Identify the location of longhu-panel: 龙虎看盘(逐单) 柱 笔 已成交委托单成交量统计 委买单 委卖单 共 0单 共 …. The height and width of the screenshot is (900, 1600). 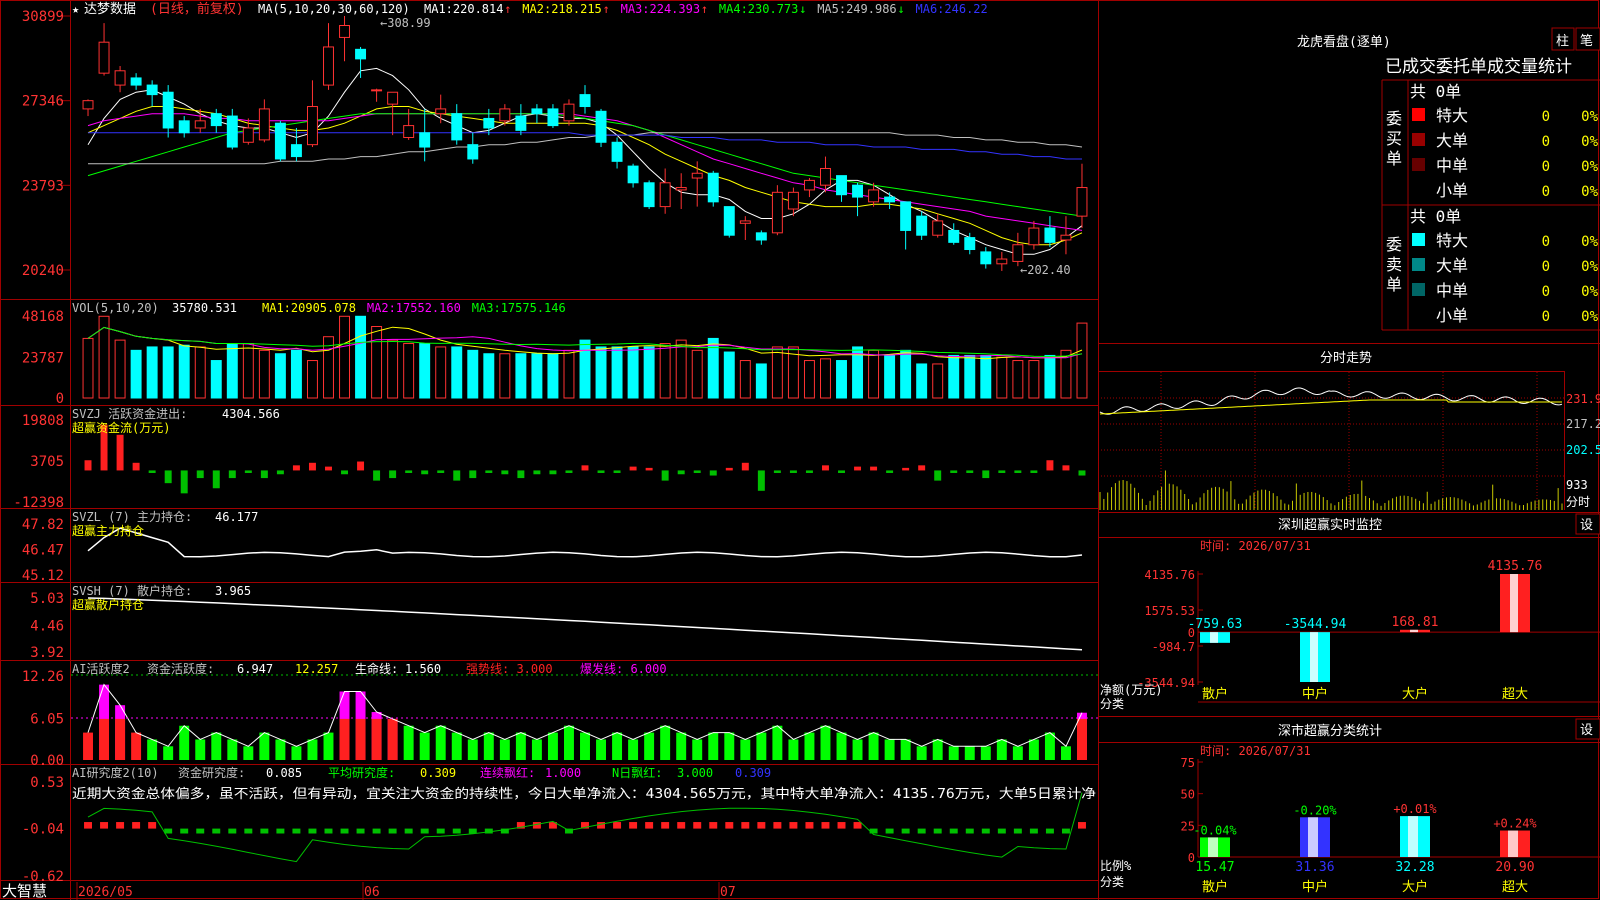
(1448, 179).